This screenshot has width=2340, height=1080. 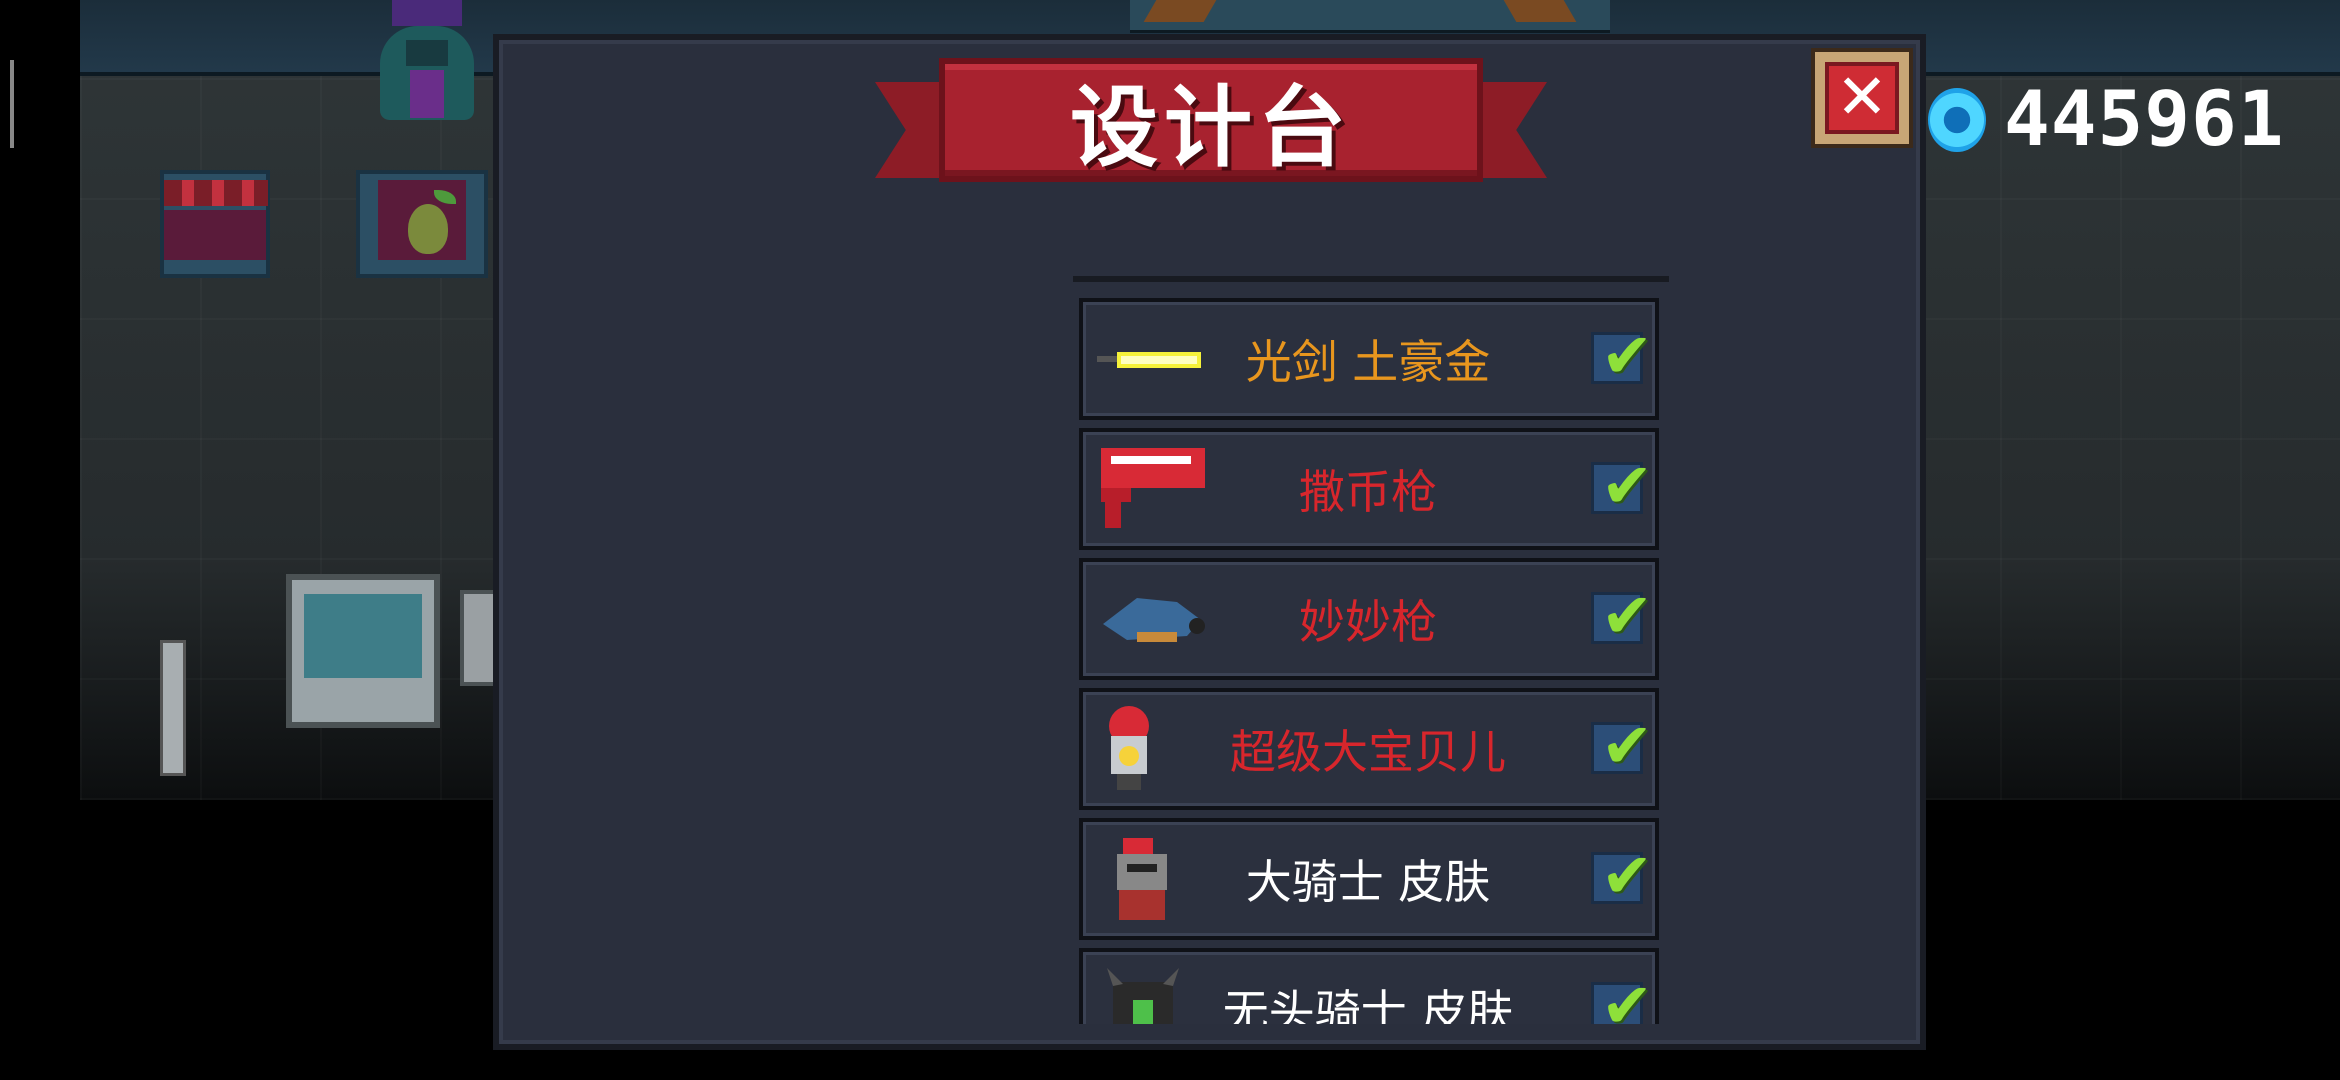 What do you see at coordinates (1153, 750) in the screenshot?
I see `nuke-bomb-icon` at bounding box center [1153, 750].